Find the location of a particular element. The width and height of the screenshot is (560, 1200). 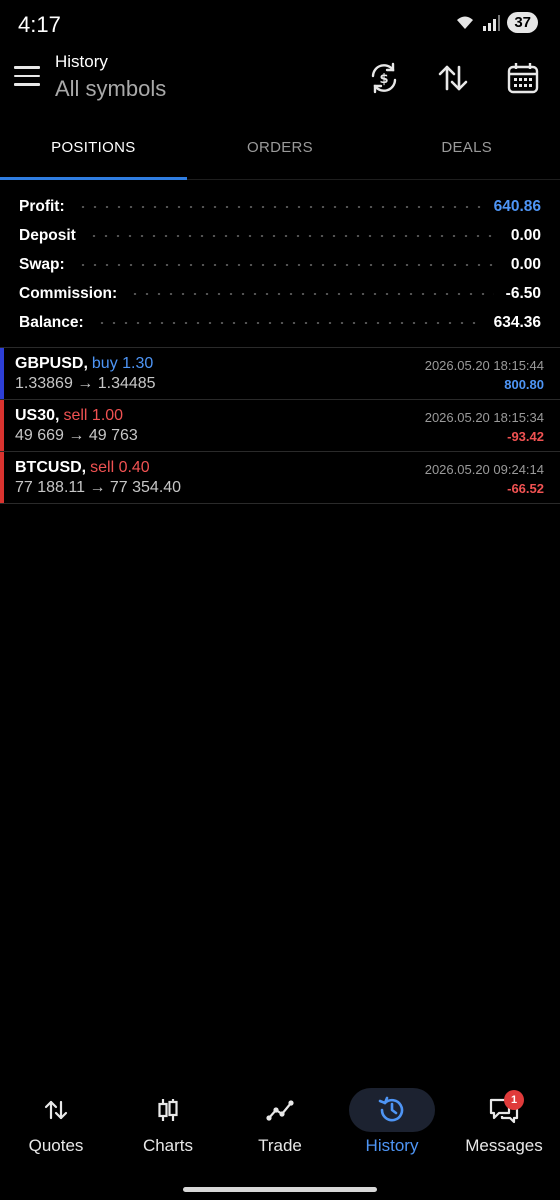

position-header: GBPUSD, buy 1.30 is located at coordinates (84, 364).